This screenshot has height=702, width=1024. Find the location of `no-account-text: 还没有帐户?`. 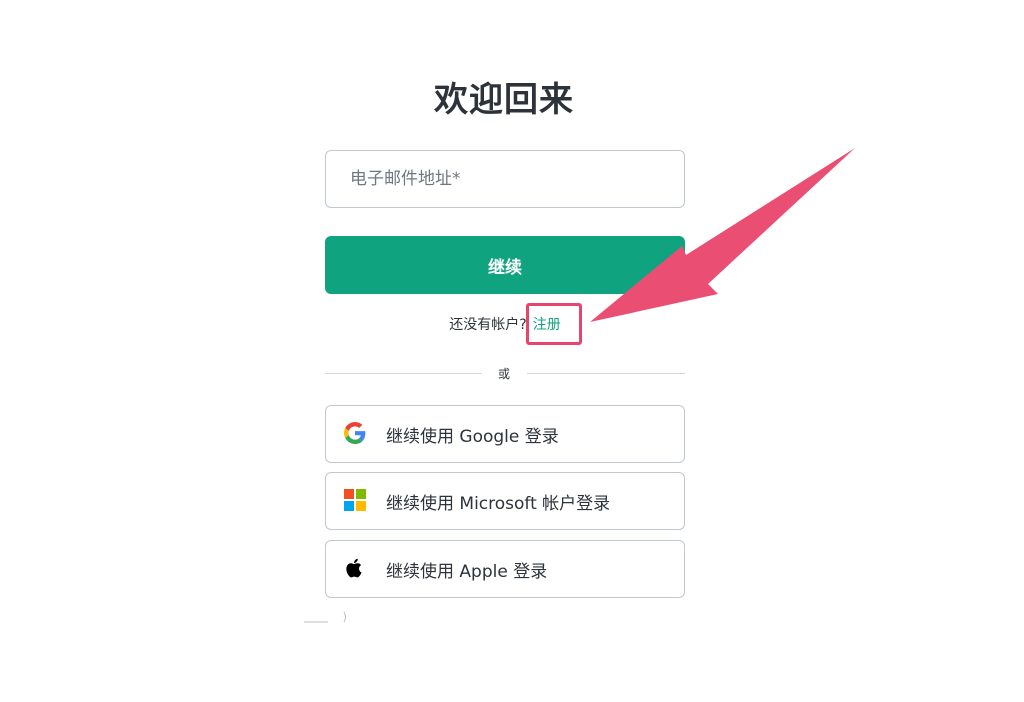

no-account-text: 还没有帐户? is located at coordinates (488, 325).